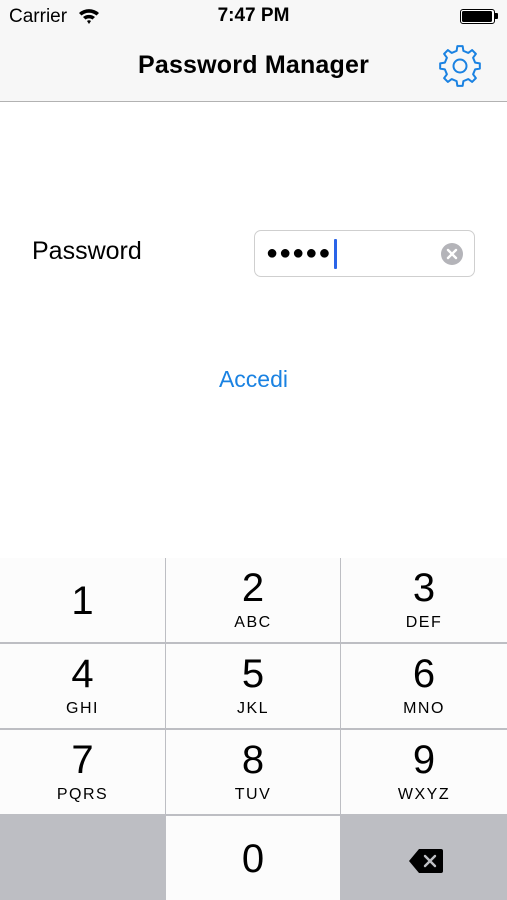  What do you see at coordinates (299, 253) in the screenshot?
I see `password-value: ●●●●●` at bounding box center [299, 253].